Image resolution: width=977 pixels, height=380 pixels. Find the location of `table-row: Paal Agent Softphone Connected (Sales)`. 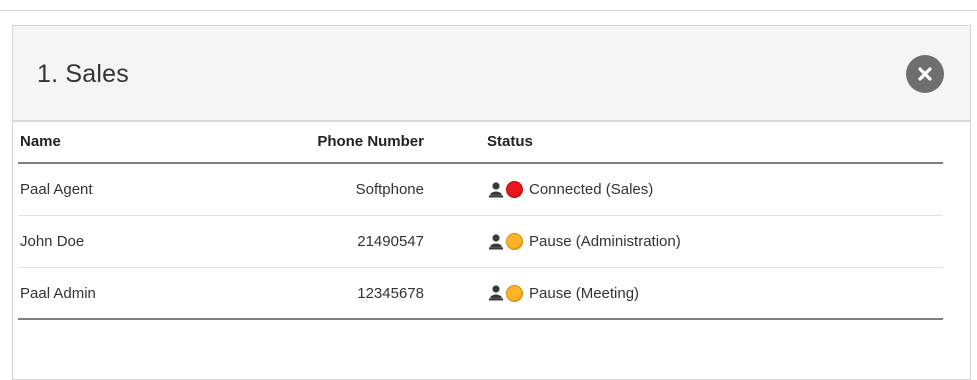

table-row: Paal Agent Softphone Connected (Sales) is located at coordinates (480, 190).